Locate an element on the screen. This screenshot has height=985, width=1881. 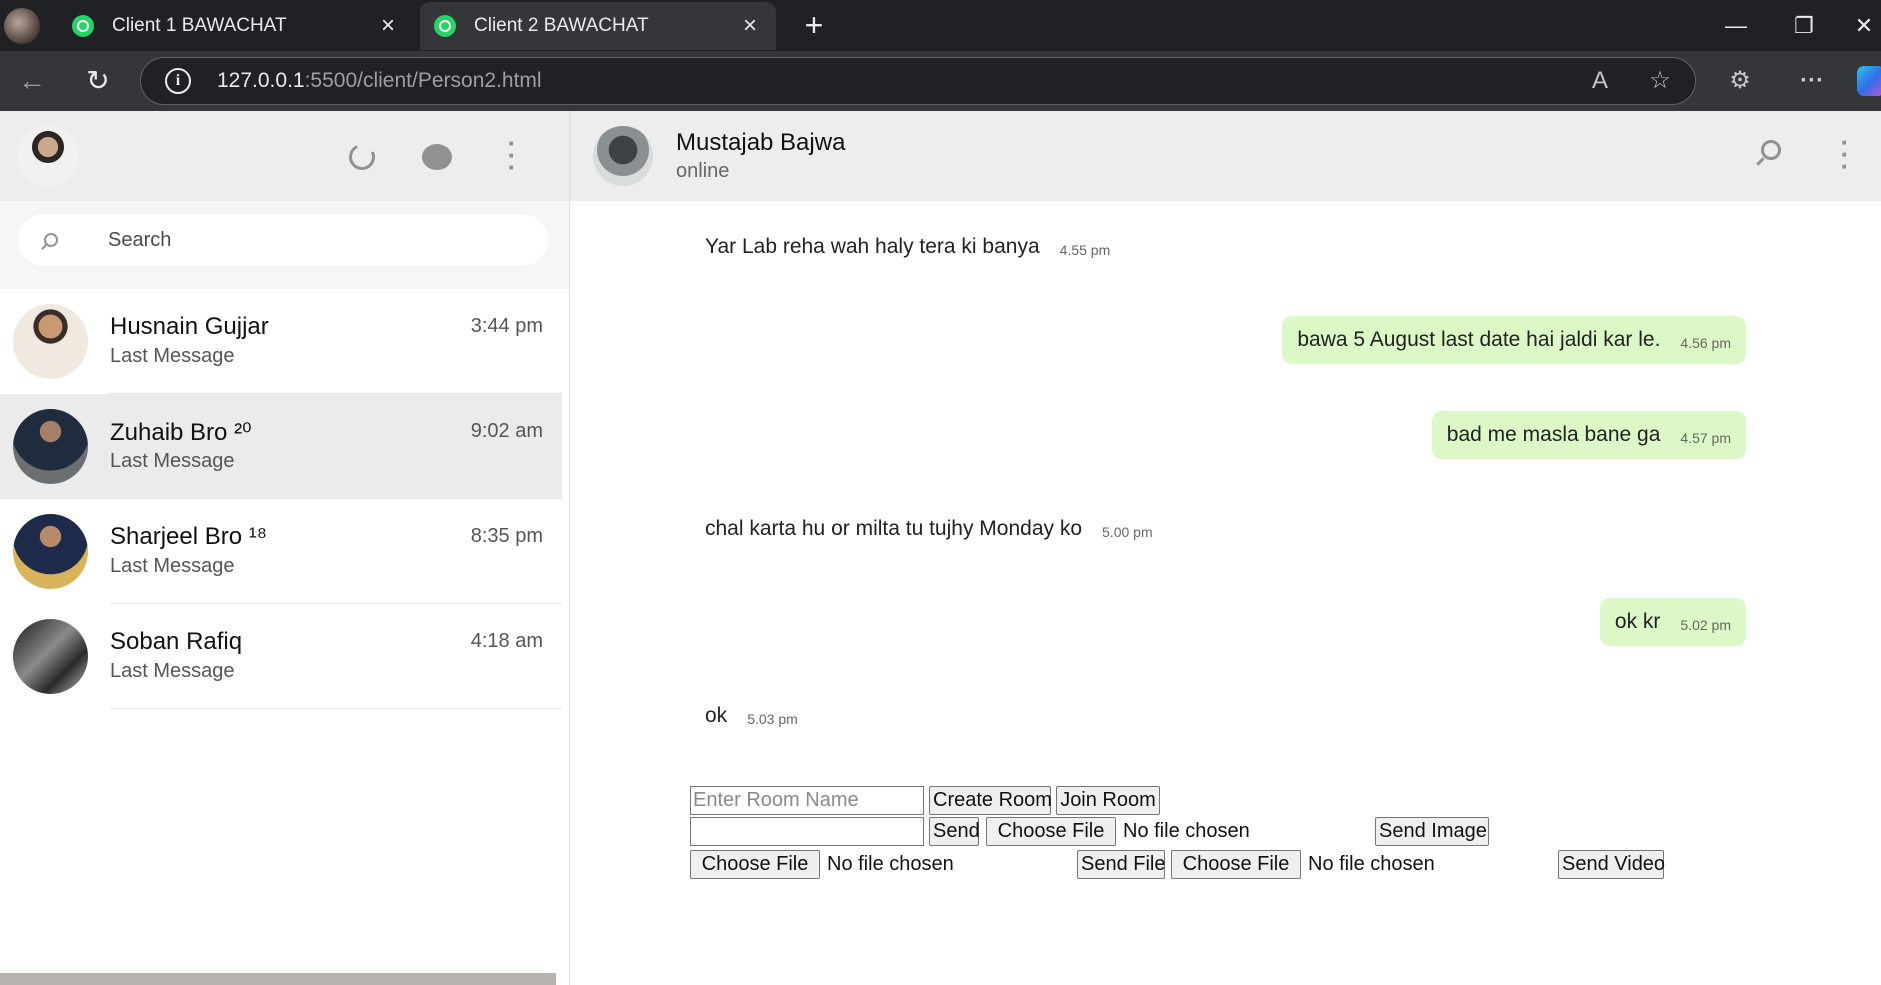
profile-avatar is located at coordinates (22, 26).